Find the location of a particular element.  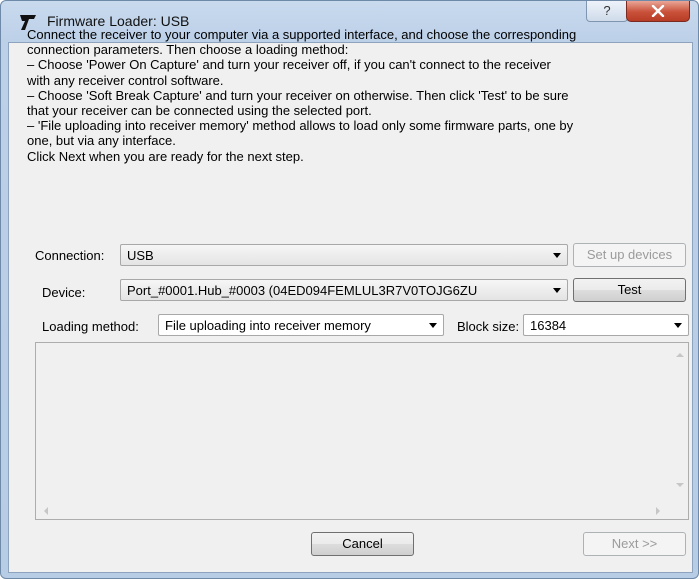

scroll-right-icon is located at coordinates (658, 511).